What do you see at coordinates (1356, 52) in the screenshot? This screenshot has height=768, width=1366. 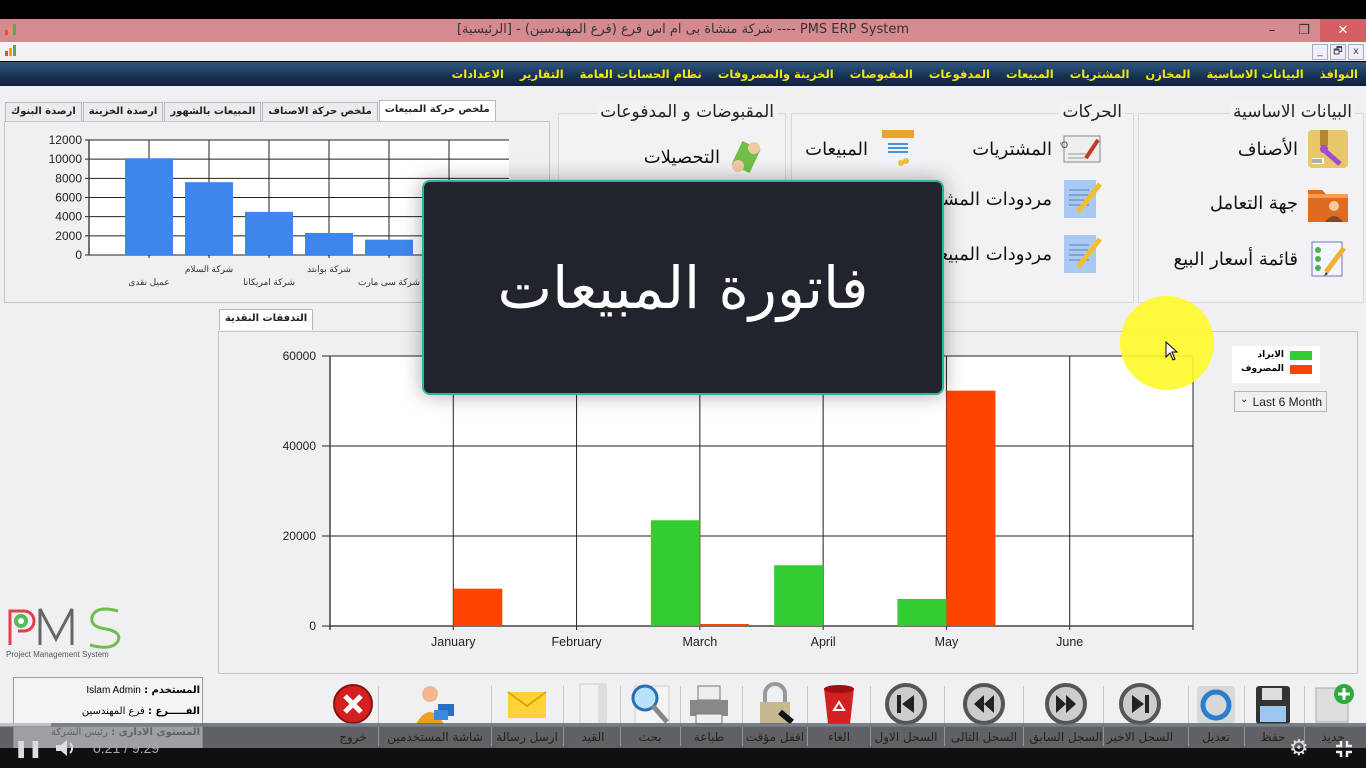 I see `mdi-close-button: x` at bounding box center [1356, 52].